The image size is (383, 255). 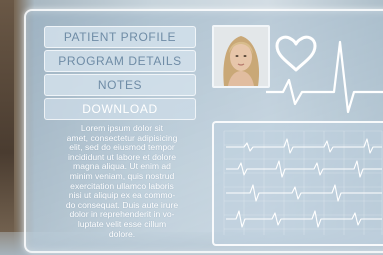 I want to click on heartbeat-line-icon, so click(x=324, y=77).